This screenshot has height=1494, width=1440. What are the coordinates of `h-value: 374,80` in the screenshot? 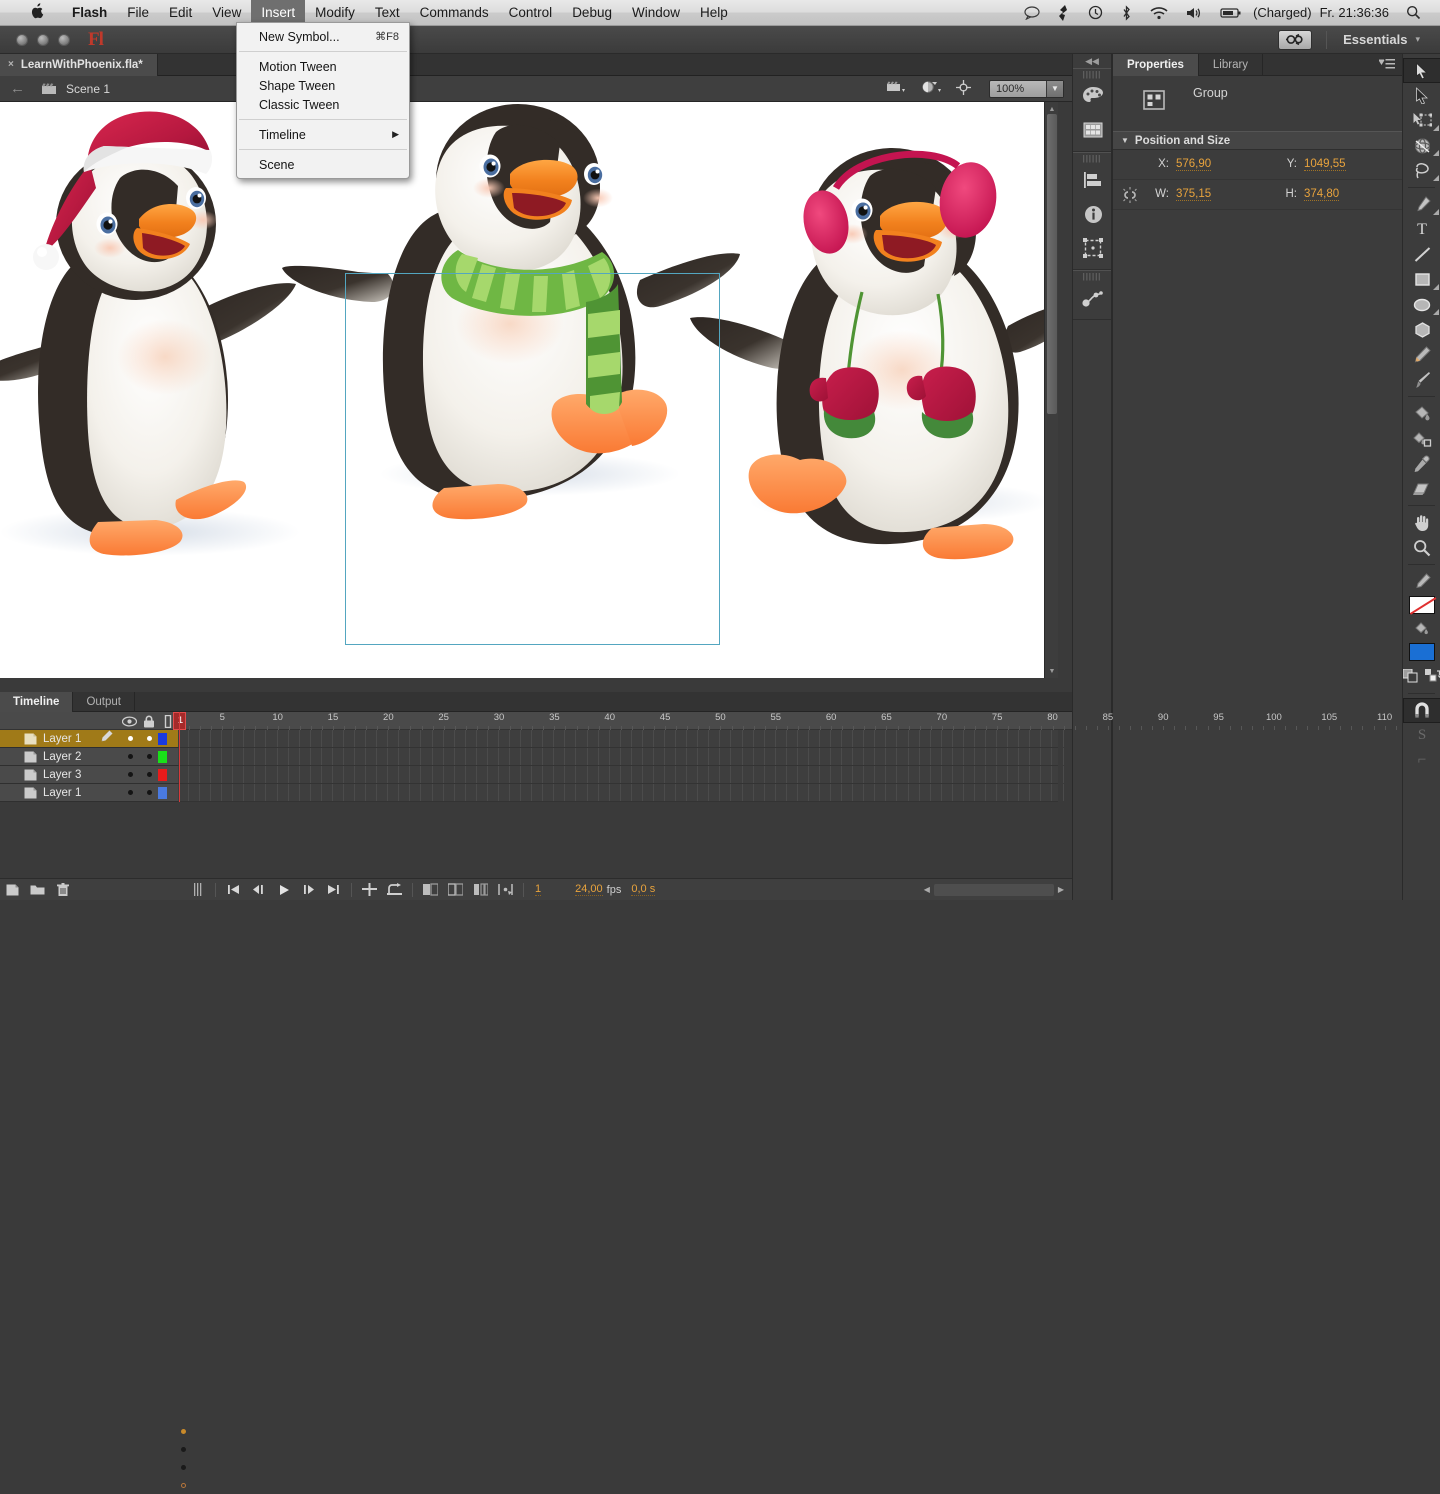 It's located at (1321, 194).